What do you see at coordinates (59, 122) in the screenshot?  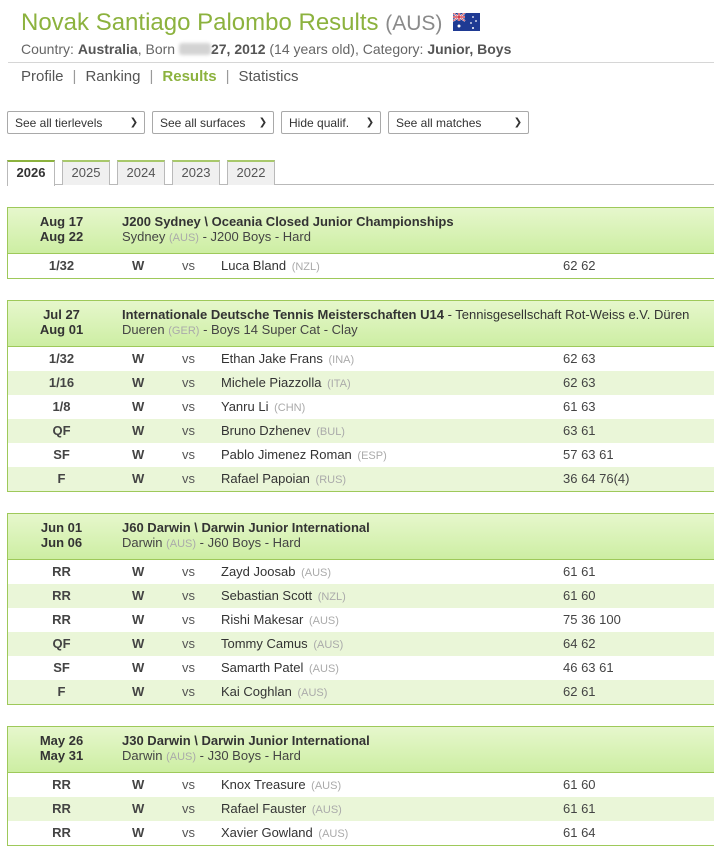 I see `tierlevel-select-value: See all tierlevels` at bounding box center [59, 122].